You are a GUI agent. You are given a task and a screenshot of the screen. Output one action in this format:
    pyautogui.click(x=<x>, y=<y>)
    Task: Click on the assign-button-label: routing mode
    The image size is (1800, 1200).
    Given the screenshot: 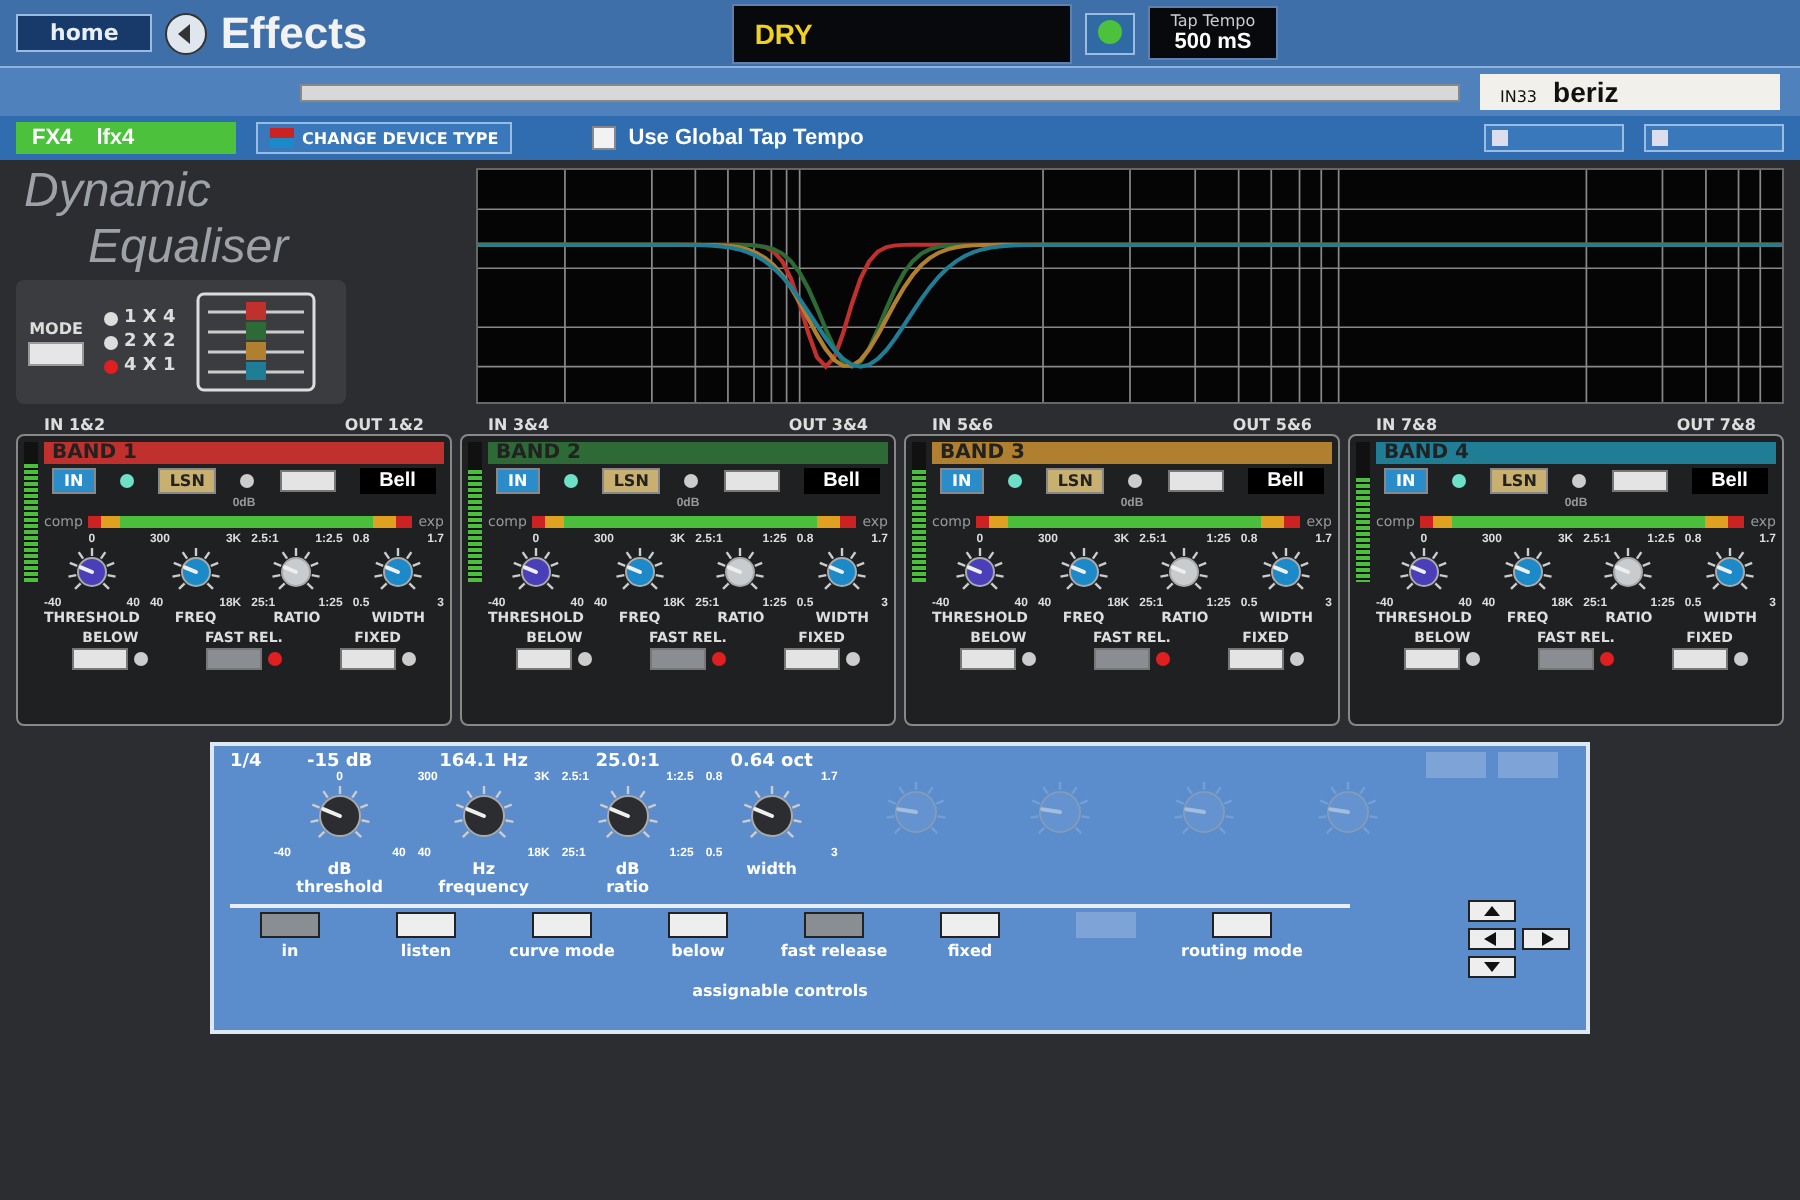 What is the action you would take?
    pyautogui.click(x=1242, y=951)
    